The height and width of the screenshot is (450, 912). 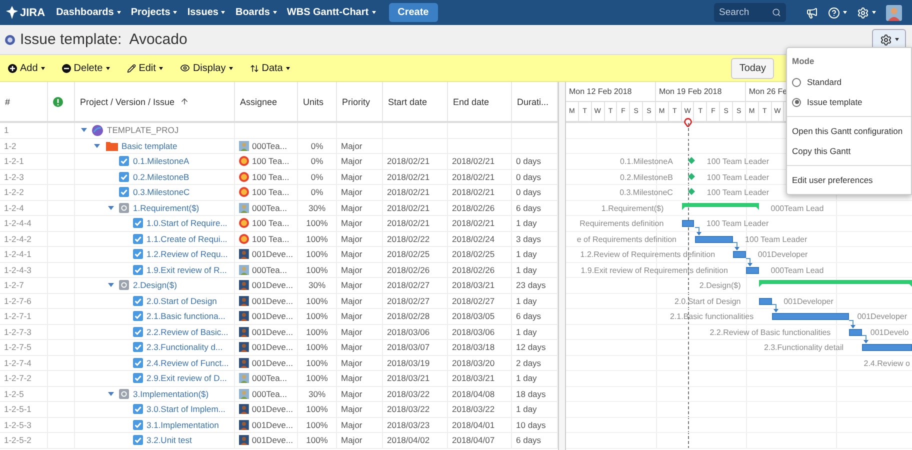 I want to click on column-header: Project / Version / Issue, so click(x=127, y=101).